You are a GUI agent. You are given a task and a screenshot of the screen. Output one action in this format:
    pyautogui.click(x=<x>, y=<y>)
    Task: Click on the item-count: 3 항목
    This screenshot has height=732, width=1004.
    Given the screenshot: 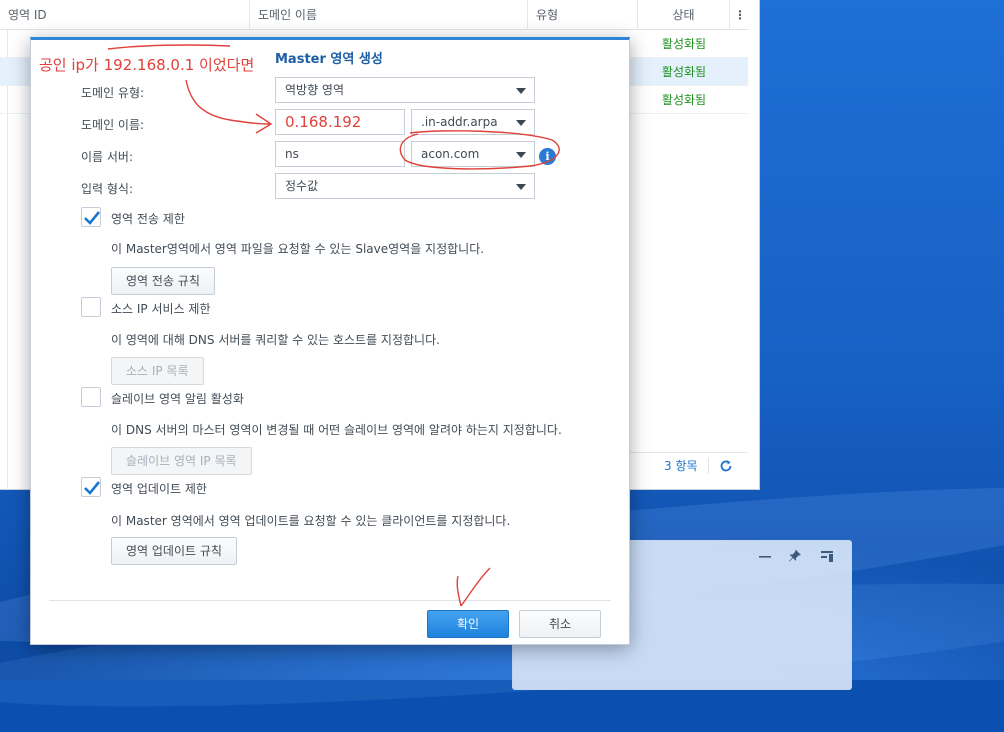 What is the action you would take?
    pyautogui.click(x=681, y=466)
    